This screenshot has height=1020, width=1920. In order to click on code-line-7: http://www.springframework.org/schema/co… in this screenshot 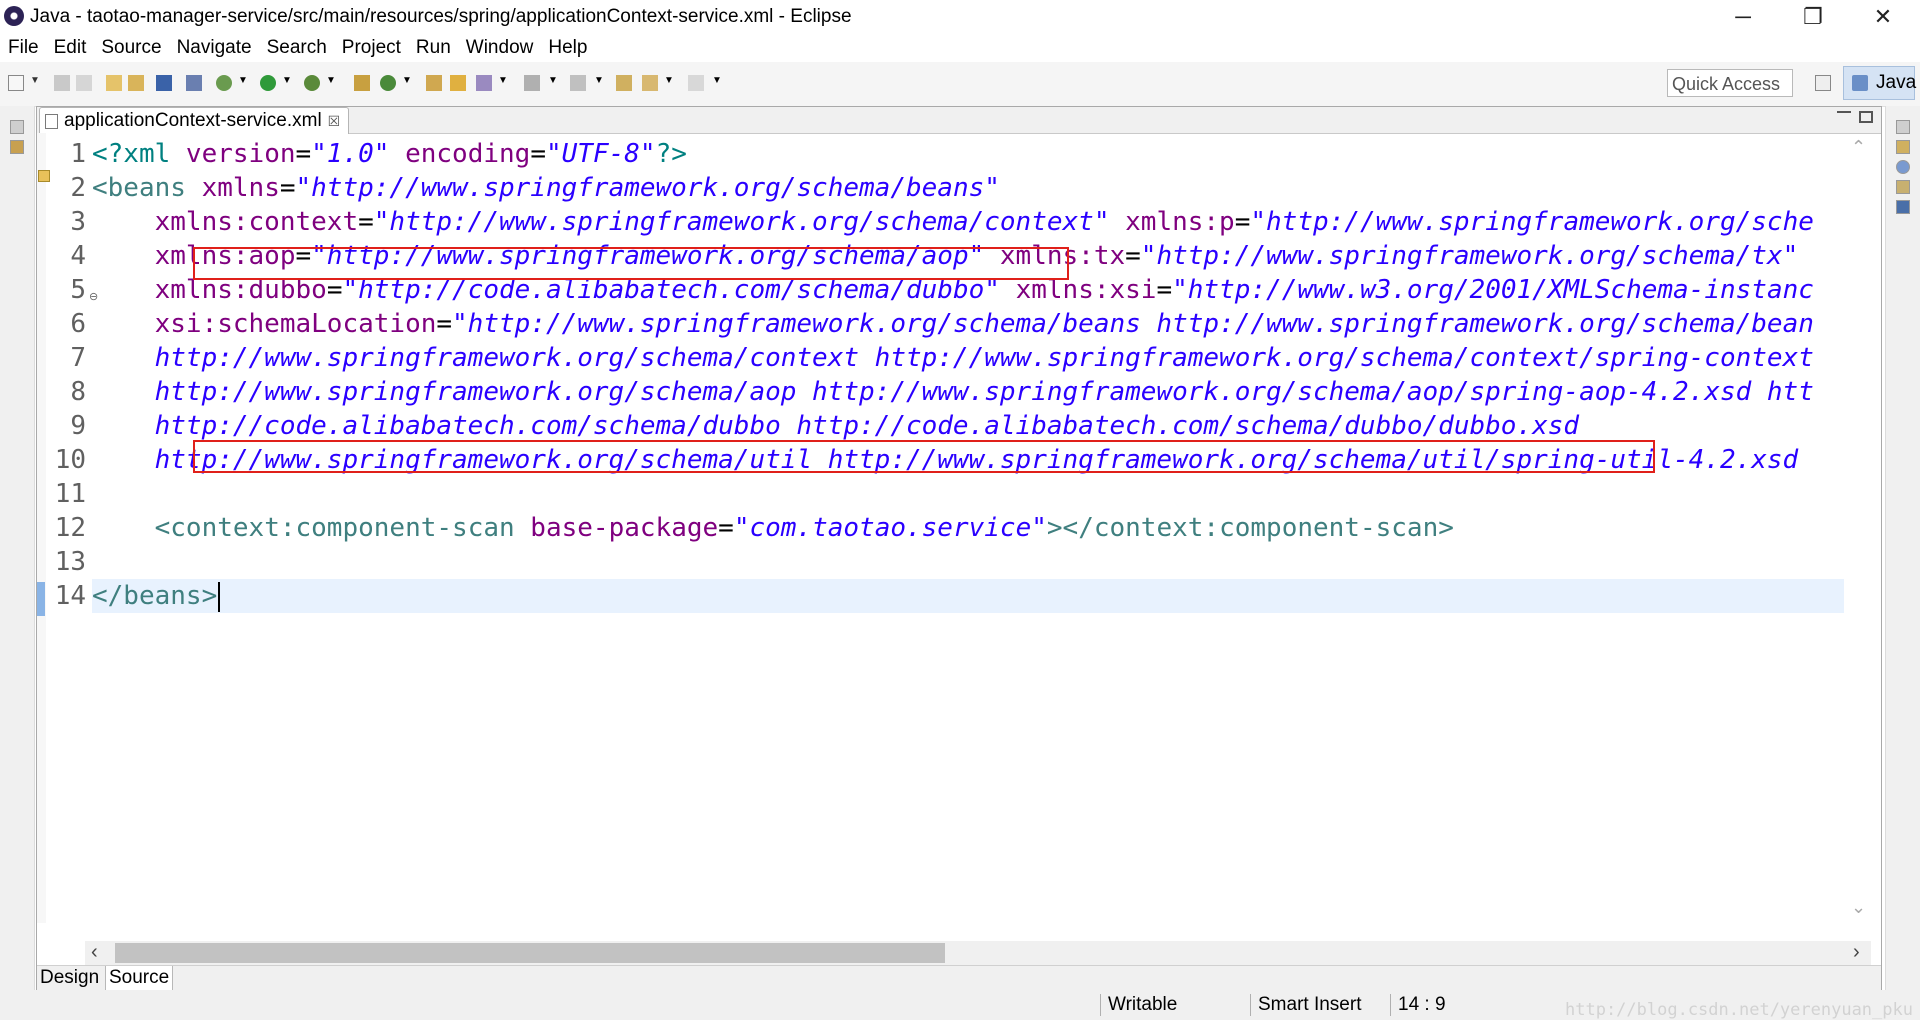, I will do `click(968, 358)`.